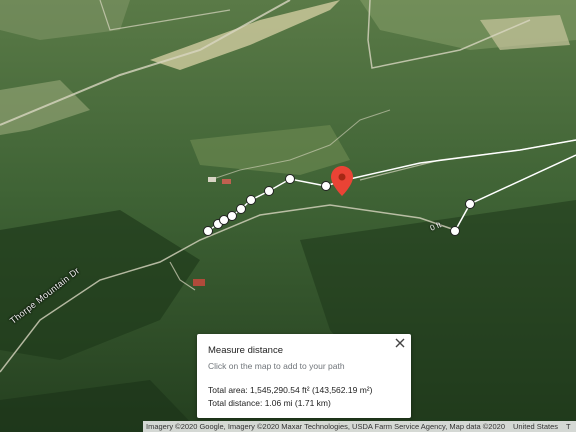  What do you see at coordinates (342, 181) in the screenshot?
I see `map-pin-icon` at bounding box center [342, 181].